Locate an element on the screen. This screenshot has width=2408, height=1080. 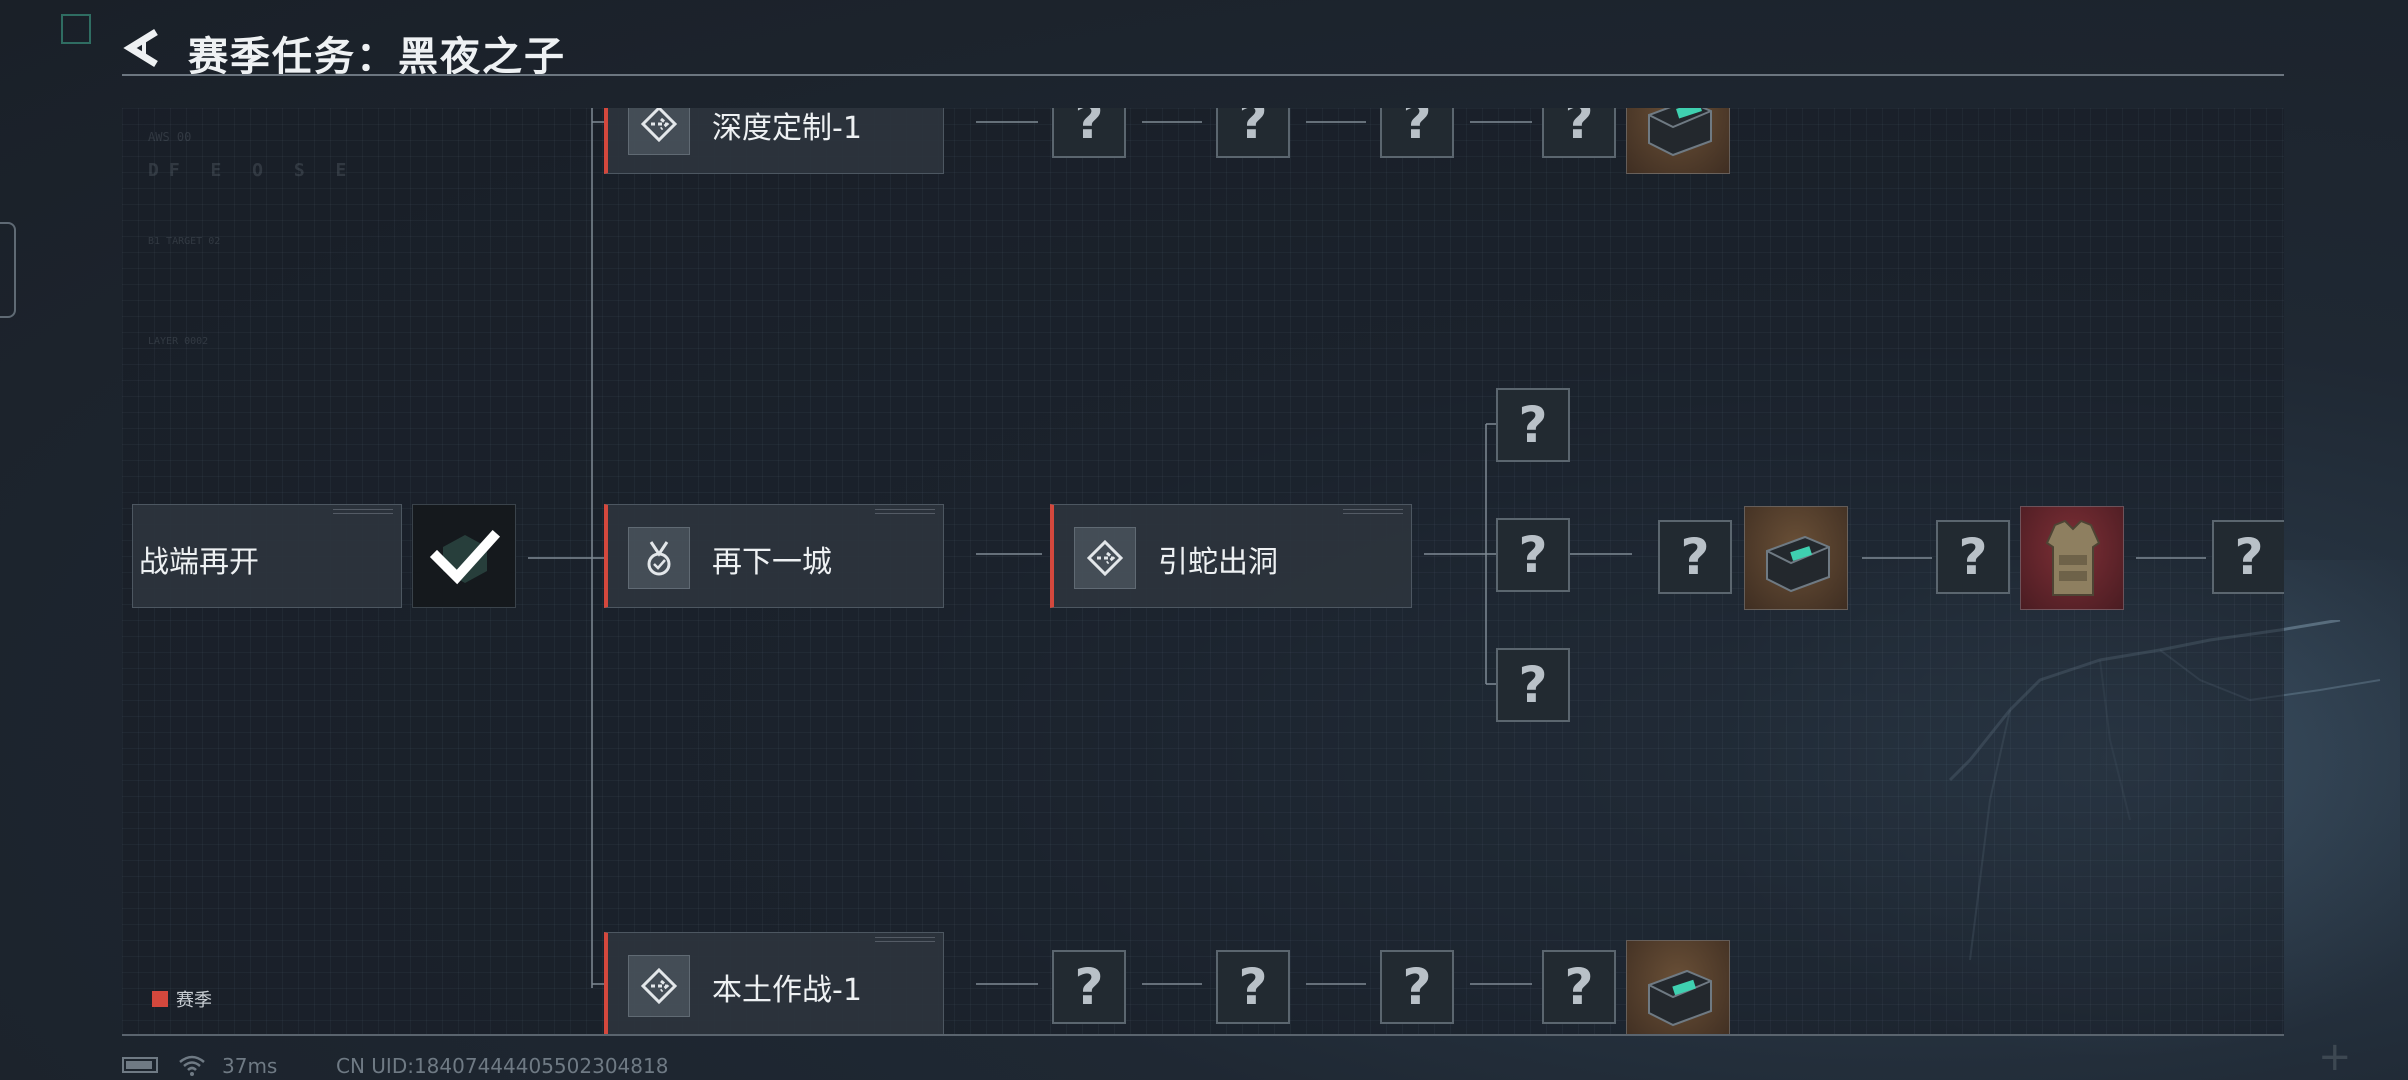
mystery-task-top-2: ? is located at coordinates (1253, 133).